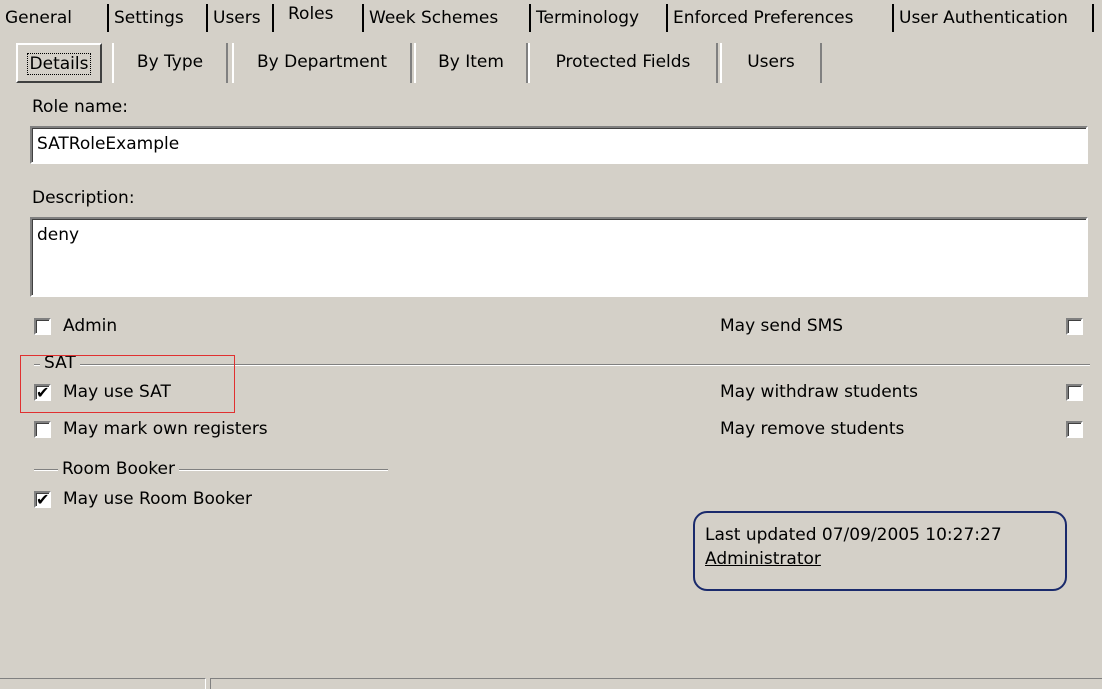 Image resolution: width=1102 pixels, height=689 pixels. I want to click on may-use-sat-label: May use SAT, so click(117, 392).